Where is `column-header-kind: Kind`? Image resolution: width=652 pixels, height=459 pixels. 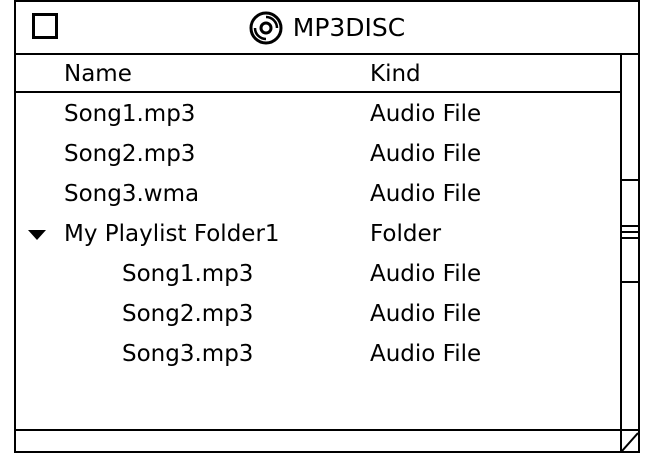
column-header-kind: Kind is located at coordinates (395, 74).